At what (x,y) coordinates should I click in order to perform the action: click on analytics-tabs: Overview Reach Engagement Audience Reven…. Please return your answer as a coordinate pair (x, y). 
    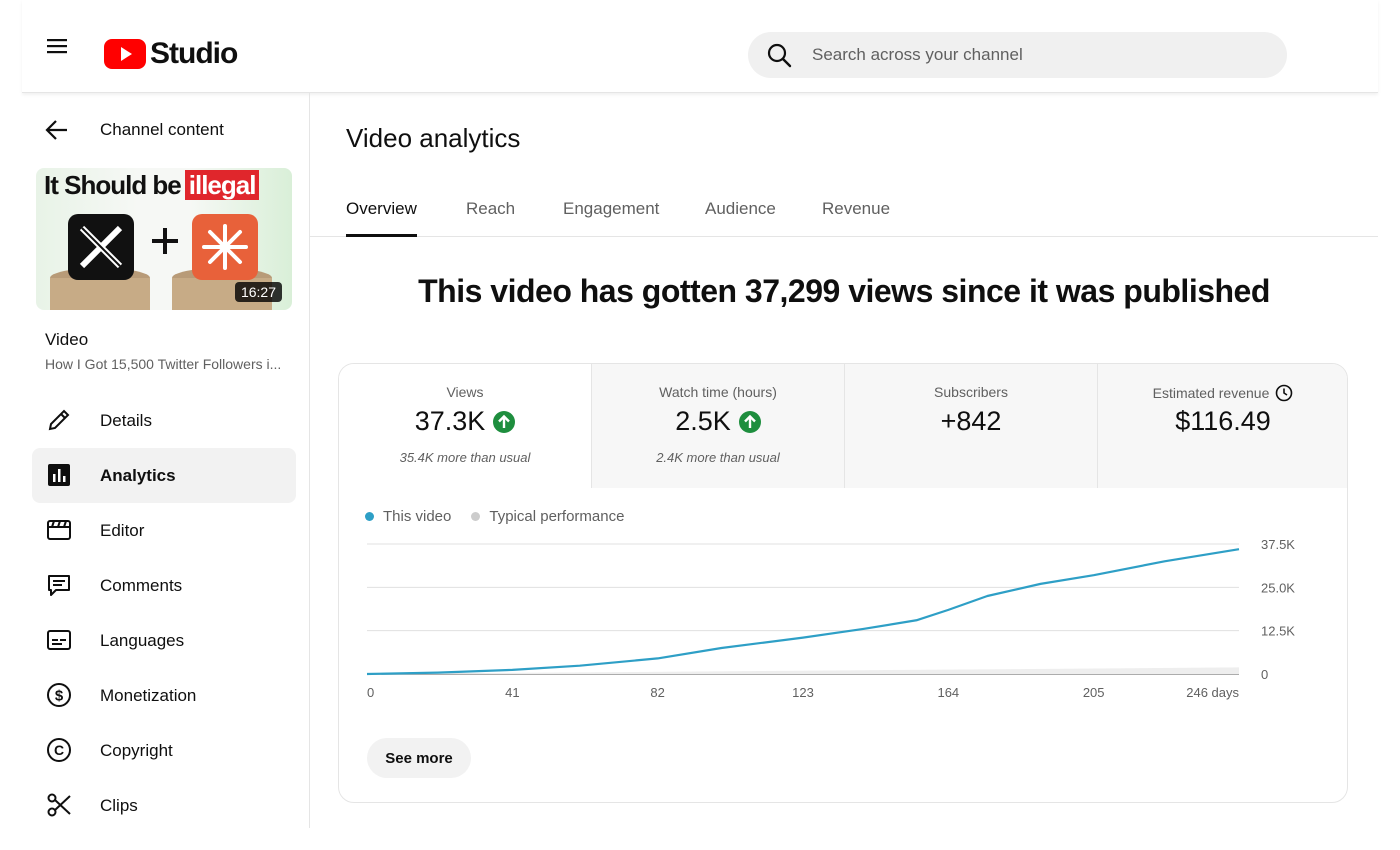
    Looking at the image, I should click on (844, 209).